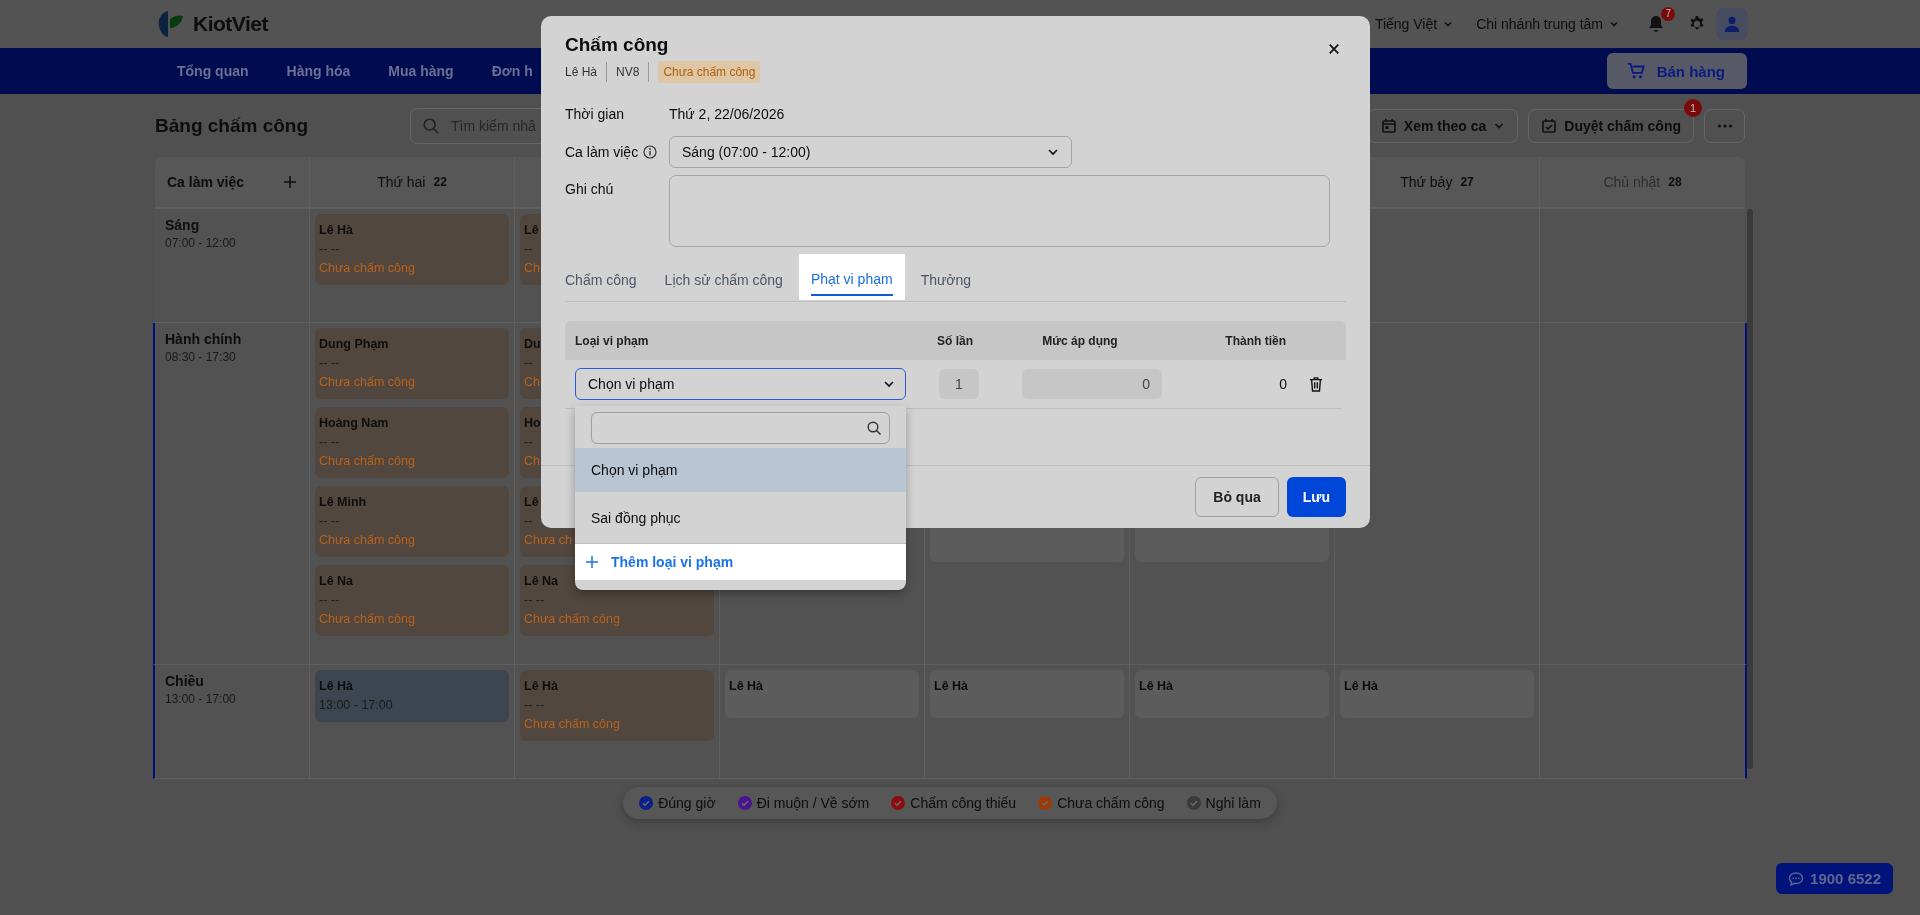 This screenshot has height=915, width=1920. What do you see at coordinates (204, 339) in the screenshot?
I see `shift-name: Hành chính` at bounding box center [204, 339].